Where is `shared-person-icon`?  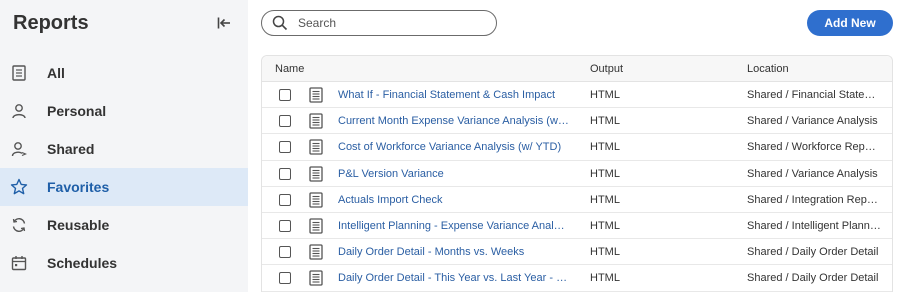
shared-person-icon is located at coordinates (19, 149).